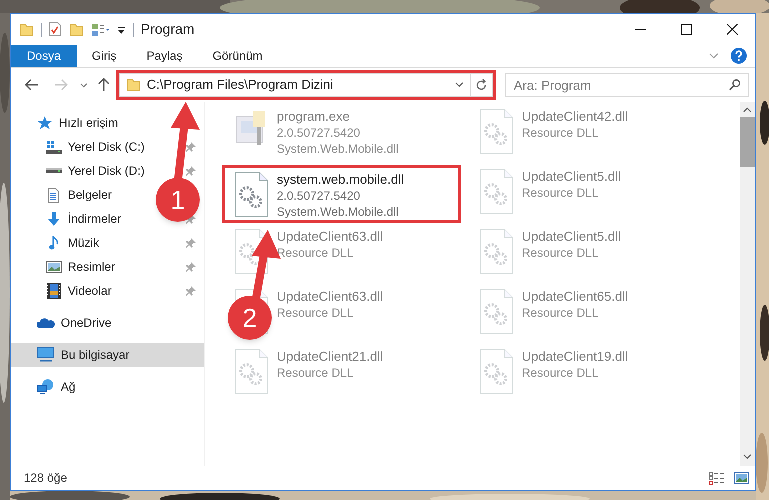  What do you see at coordinates (44, 56) in the screenshot?
I see `ribbon-tab: Dosya` at bounding box center [44, 56].